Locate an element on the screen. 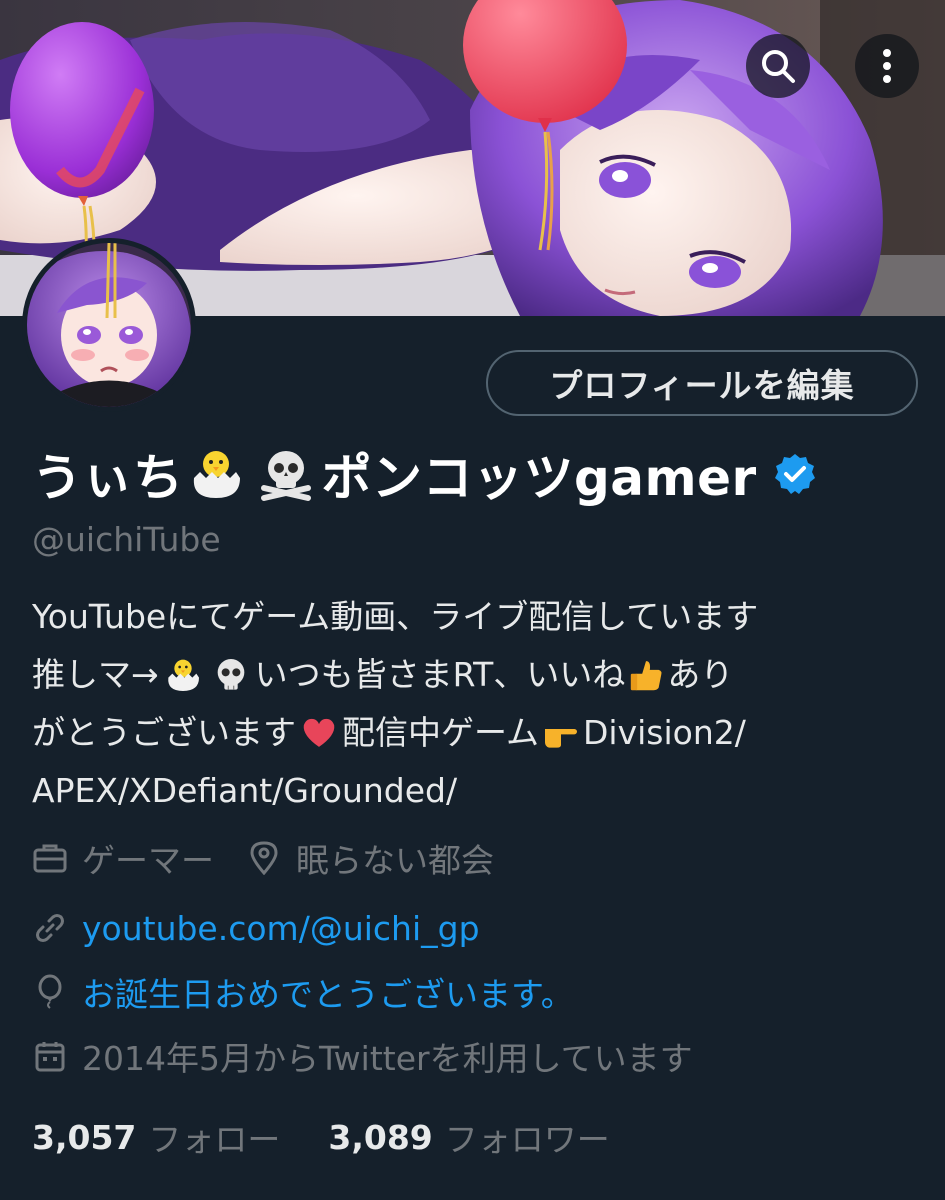 This screenshot has height=1200, width=945. bio-text: あり is located at coordinates (700, 674).